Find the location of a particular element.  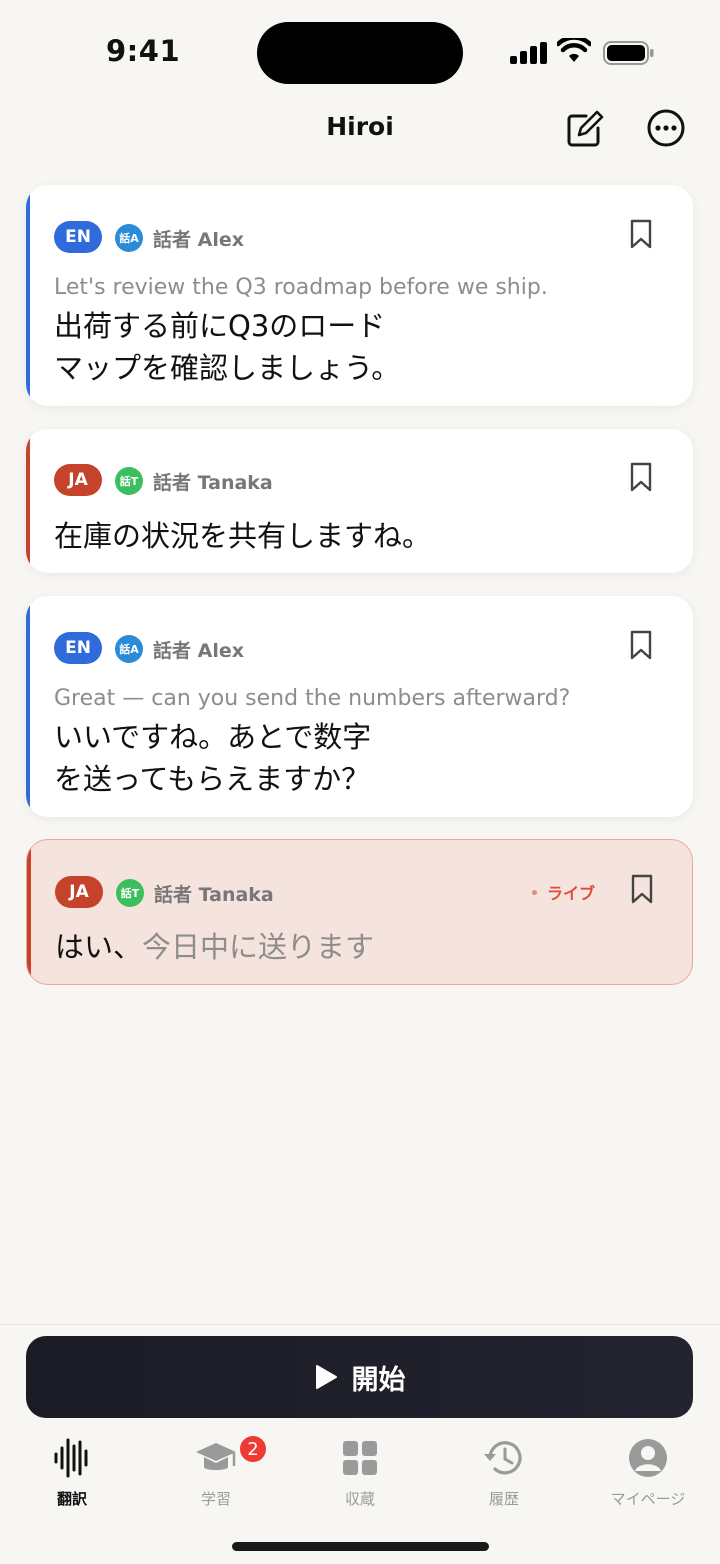

translation-line: マップを確認しましょう。 is located at coordinates (227, 368).